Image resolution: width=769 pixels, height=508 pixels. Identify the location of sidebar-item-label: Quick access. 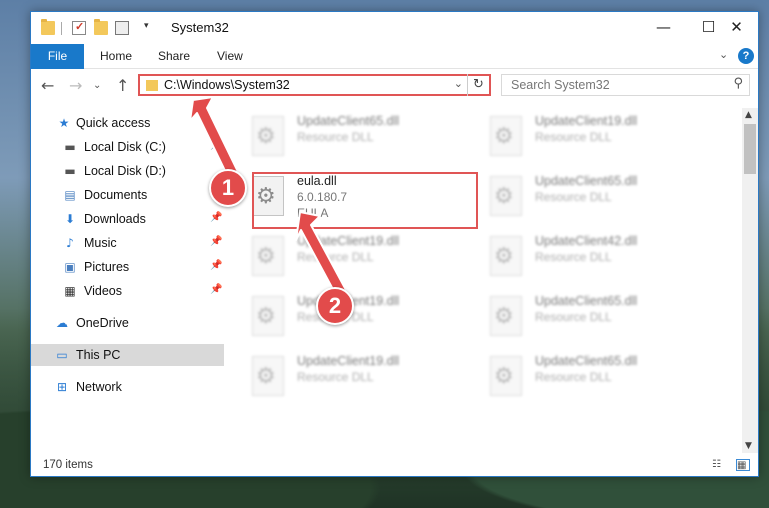
(113, 123).